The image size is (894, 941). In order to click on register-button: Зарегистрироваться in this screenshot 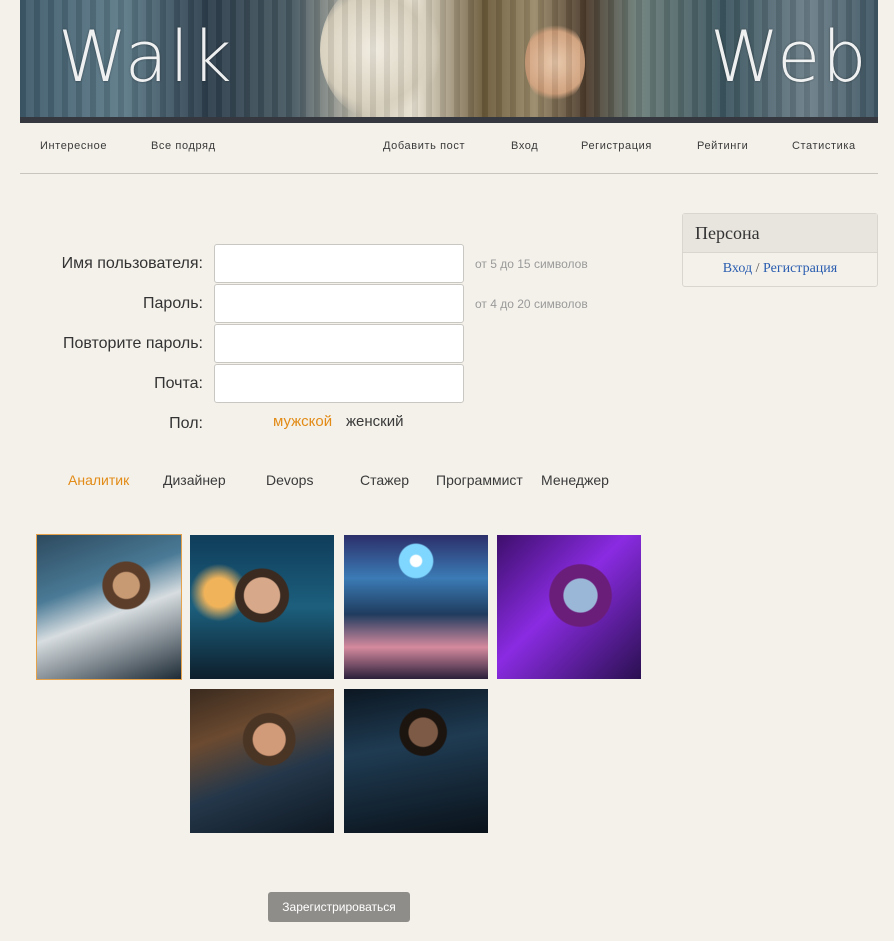, I will do `click(339, 907)`.